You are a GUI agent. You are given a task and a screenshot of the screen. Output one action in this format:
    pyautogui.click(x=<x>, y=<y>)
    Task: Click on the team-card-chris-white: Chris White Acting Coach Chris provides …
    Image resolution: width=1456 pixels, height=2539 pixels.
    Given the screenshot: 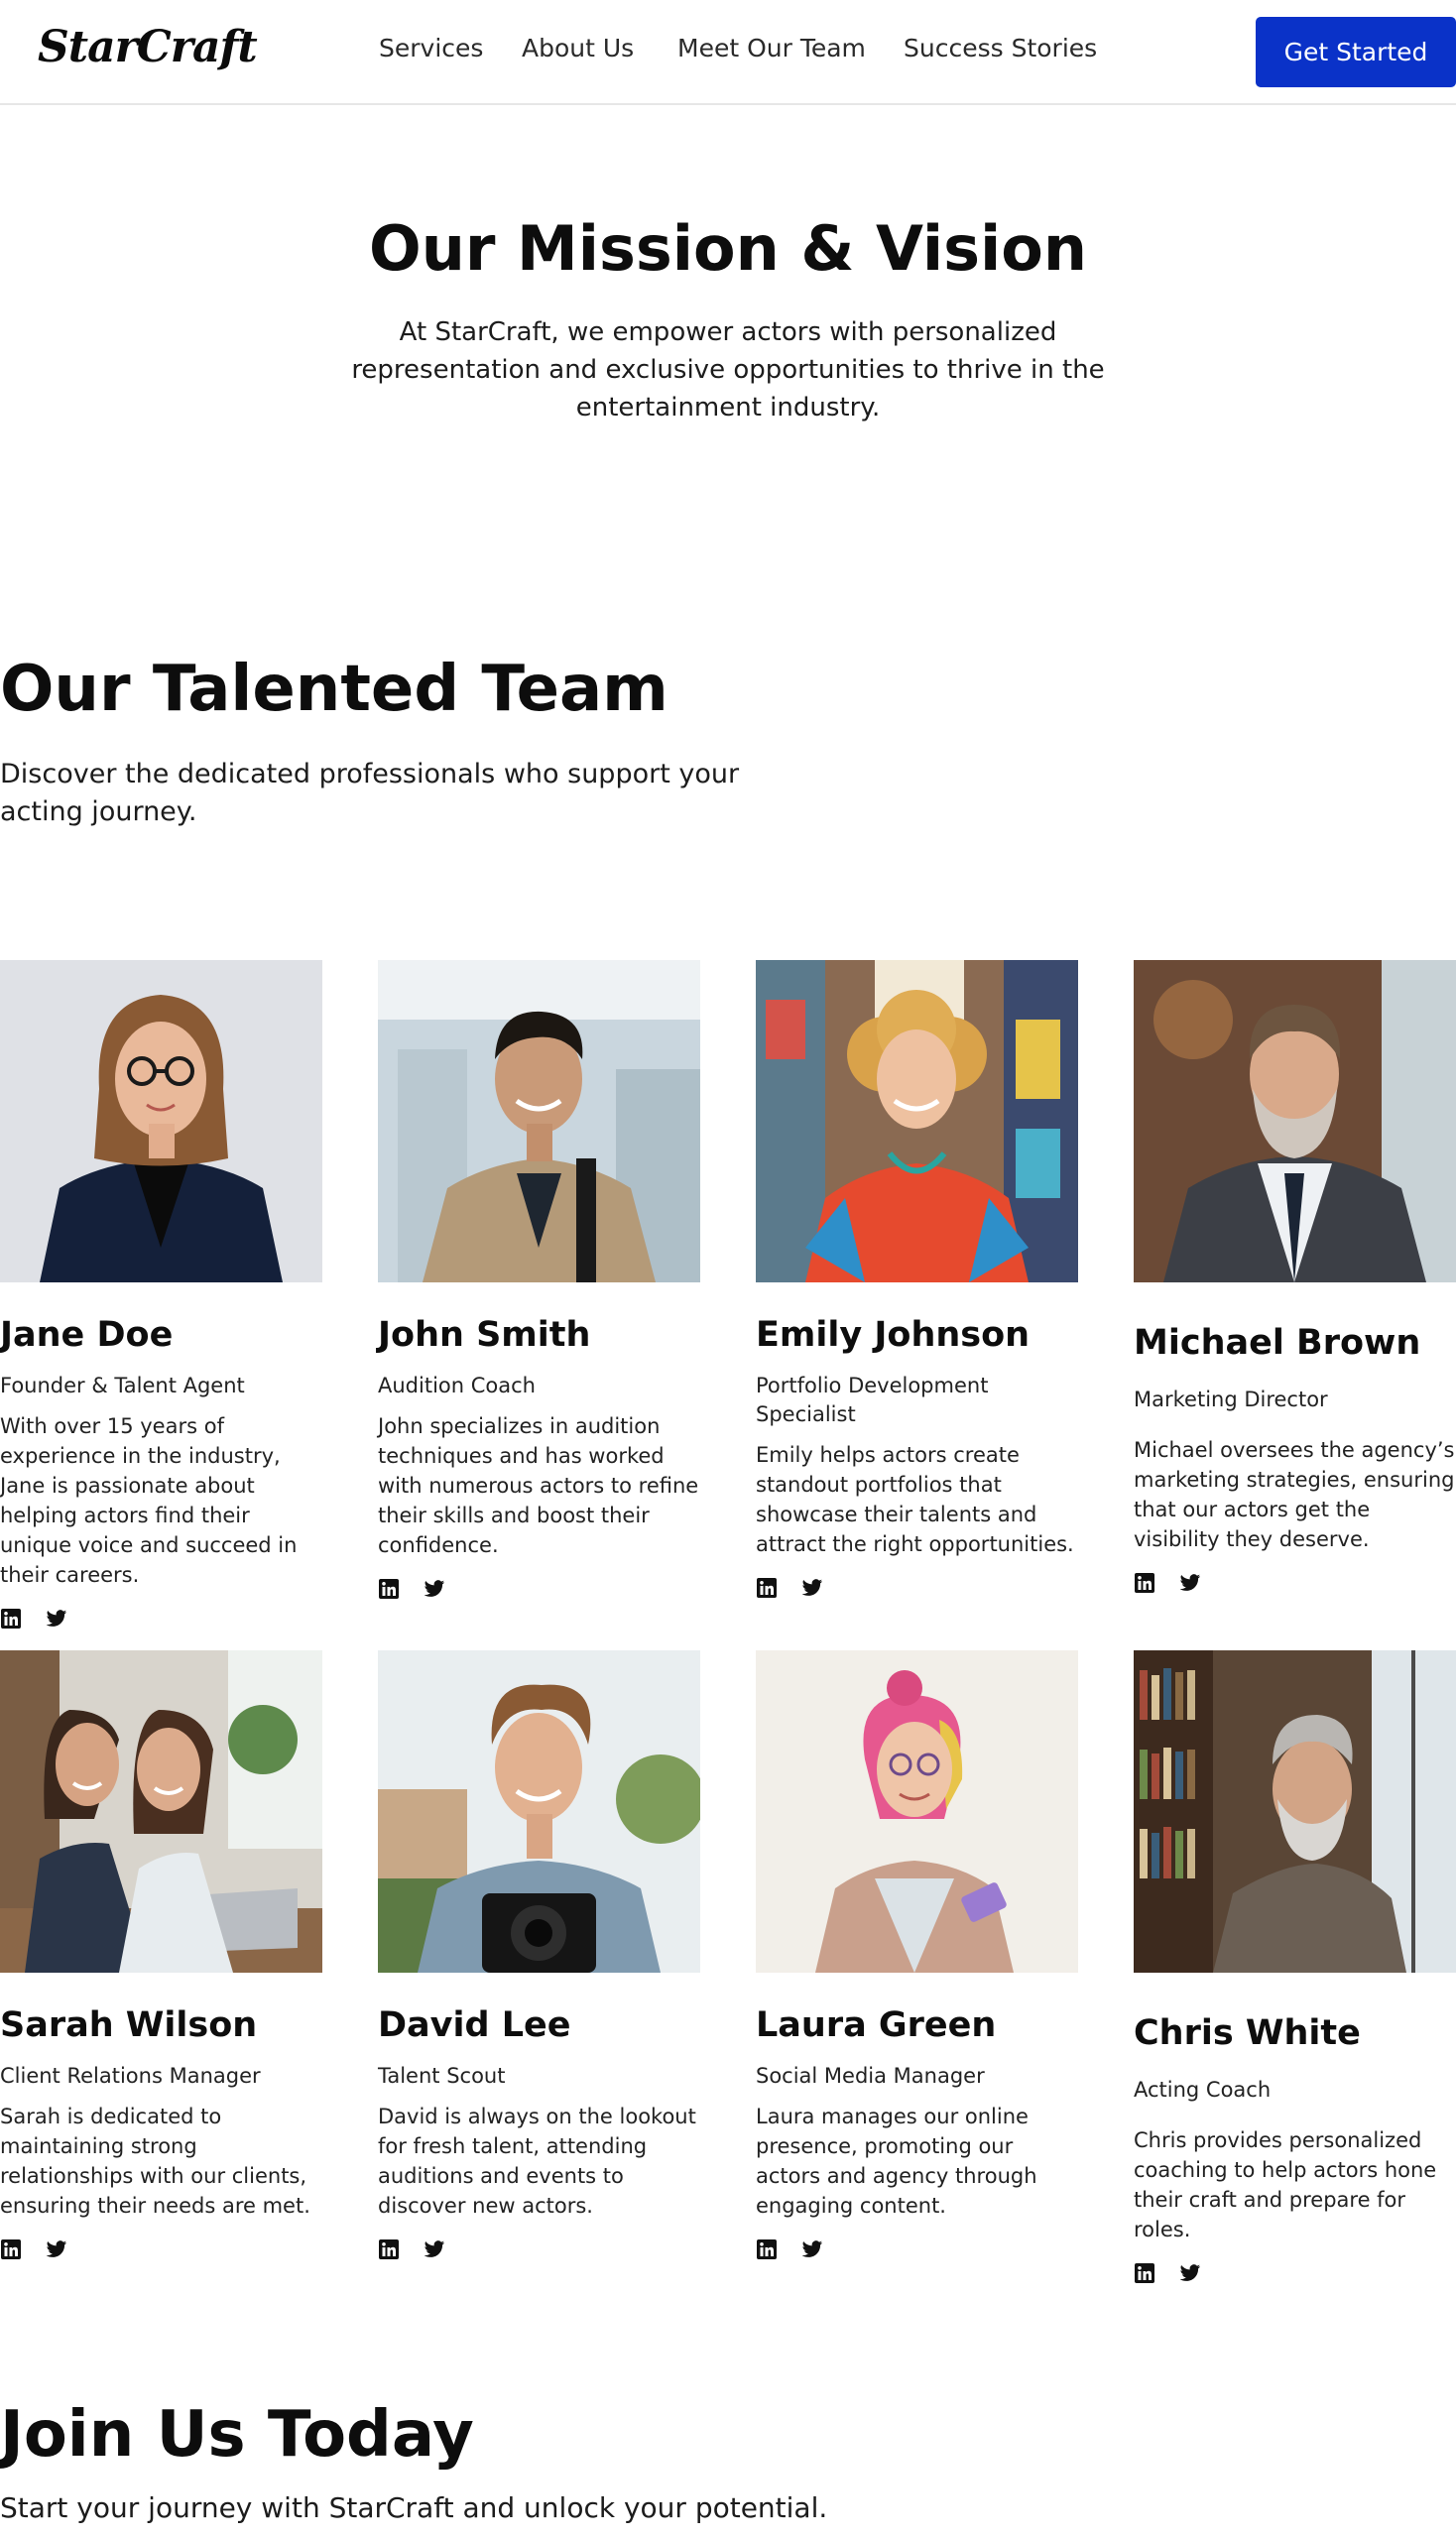 What is the action you would take?
    pyautogui.click(x=1295, y=1967)
    